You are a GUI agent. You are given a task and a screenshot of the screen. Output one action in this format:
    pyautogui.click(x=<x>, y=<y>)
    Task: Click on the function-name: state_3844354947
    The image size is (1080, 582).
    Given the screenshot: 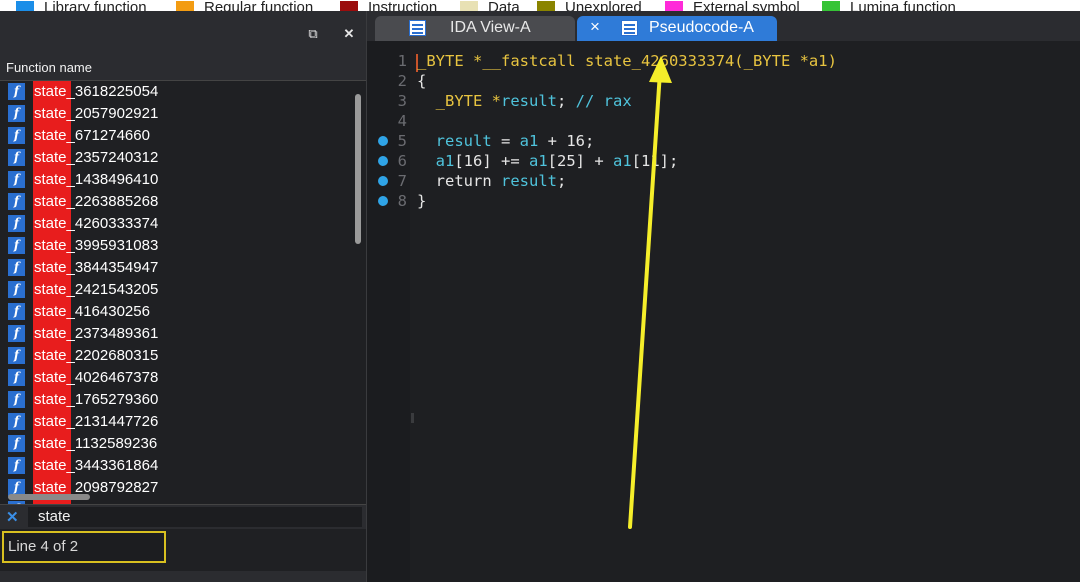 What is the action you would take?
    pyautogui.click(x=96, y=267)
    